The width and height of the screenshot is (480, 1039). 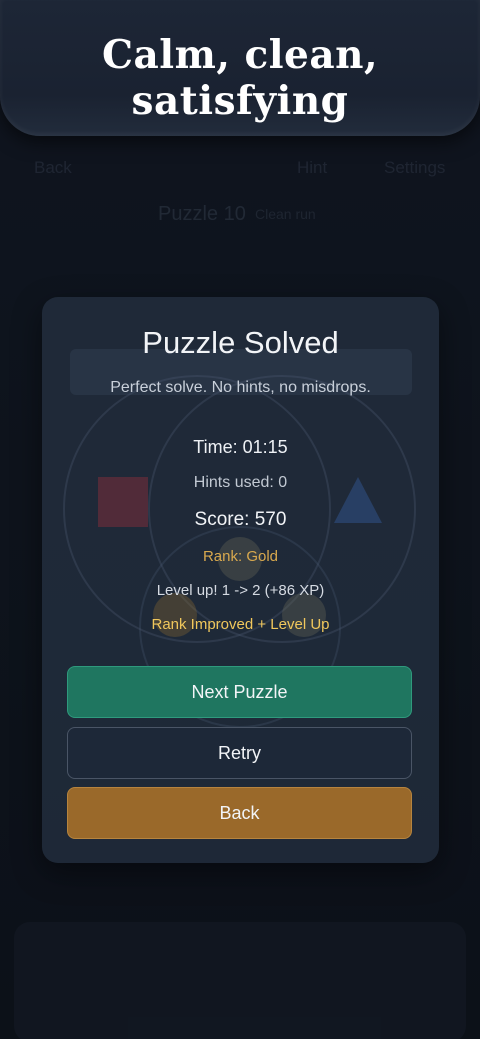 I want to click on back-button: Back, so click(x=239, y=813).